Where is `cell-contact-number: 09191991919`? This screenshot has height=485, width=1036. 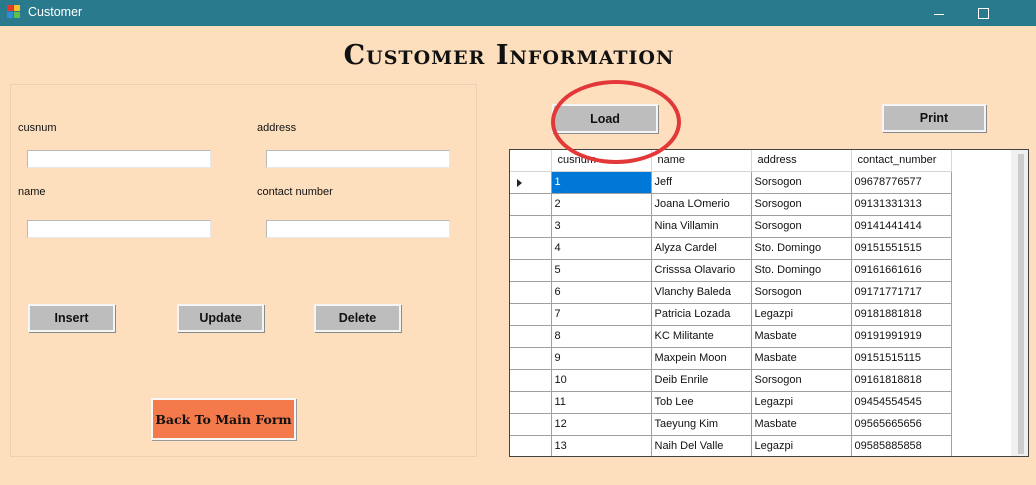
cell-contact-number: 09191991919 is located at coordinates (901, 336).